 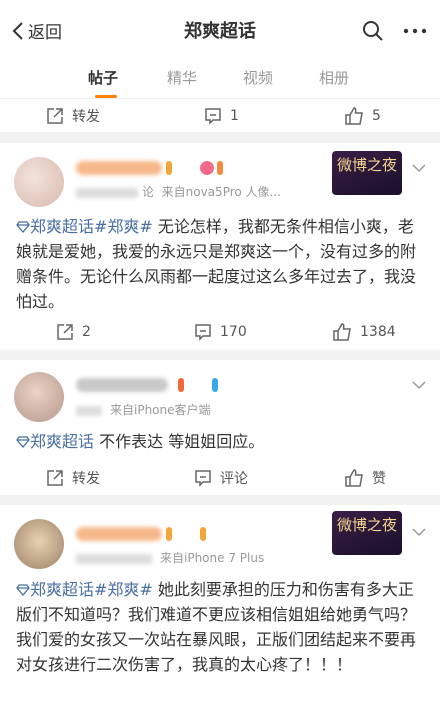 What do you see at coordinates (220, 168) in the screenshot?
I see `vip-badge` at bounding box center [220, 168].